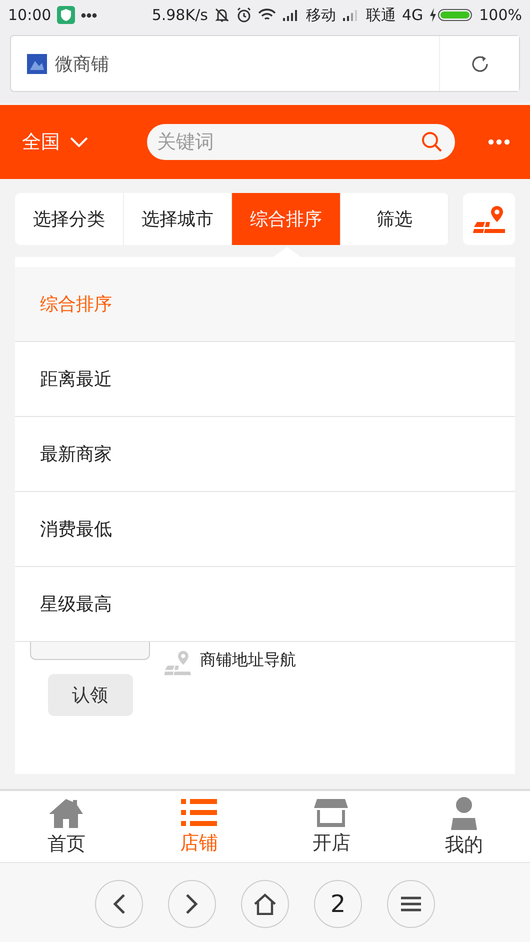 The height and width of the screenshot is (942, 530). What do you see at coordinates (432, 142) in the screenshot?
I see `search-icon` at bounding box center [432, 142].